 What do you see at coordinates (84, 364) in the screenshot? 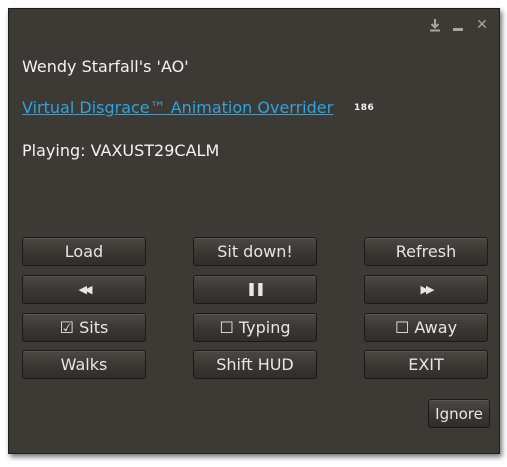
I see `walks-button: Walks` at bounding box center [84, 364].